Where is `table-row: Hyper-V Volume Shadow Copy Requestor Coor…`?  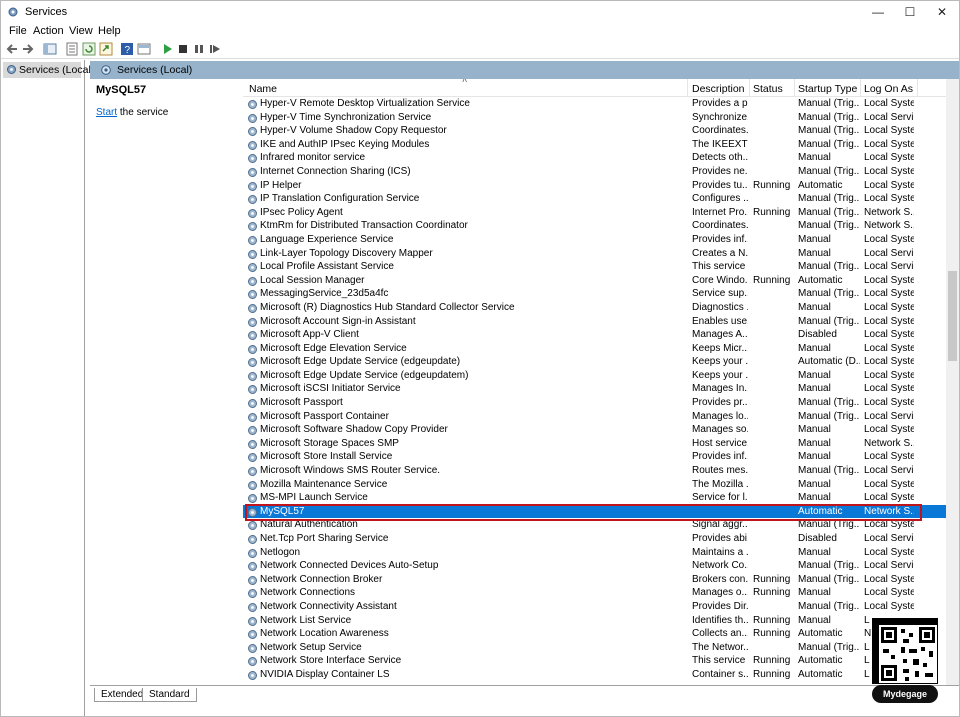 table-row: Hyper-V Volume Shadow Copy Requestor Coor… is located at coordinates (594, 131).